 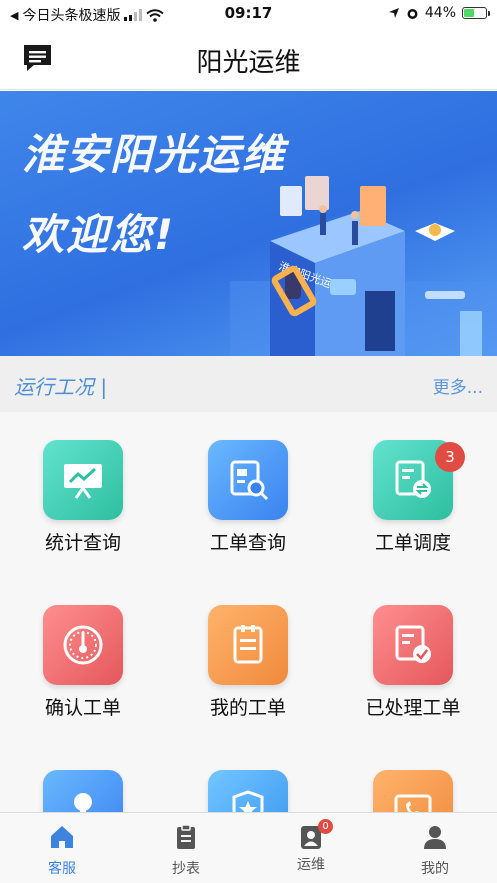 What do you see at coordinates (412, 13) in the screenshot?
I see `alarm-icon` at bounding box center [412, 13].